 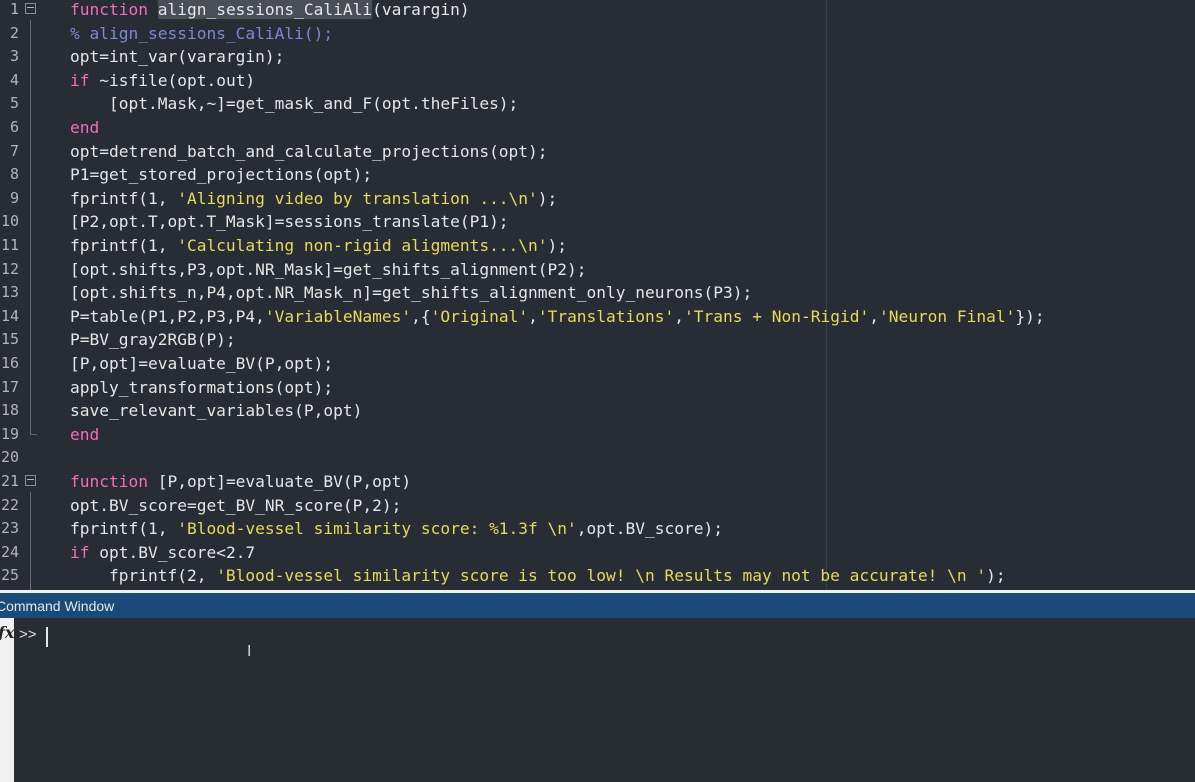 What do you see at coordinates (9, 315) in the screenshot?
I see `line-number: 14` at bounding box center [9, 315].